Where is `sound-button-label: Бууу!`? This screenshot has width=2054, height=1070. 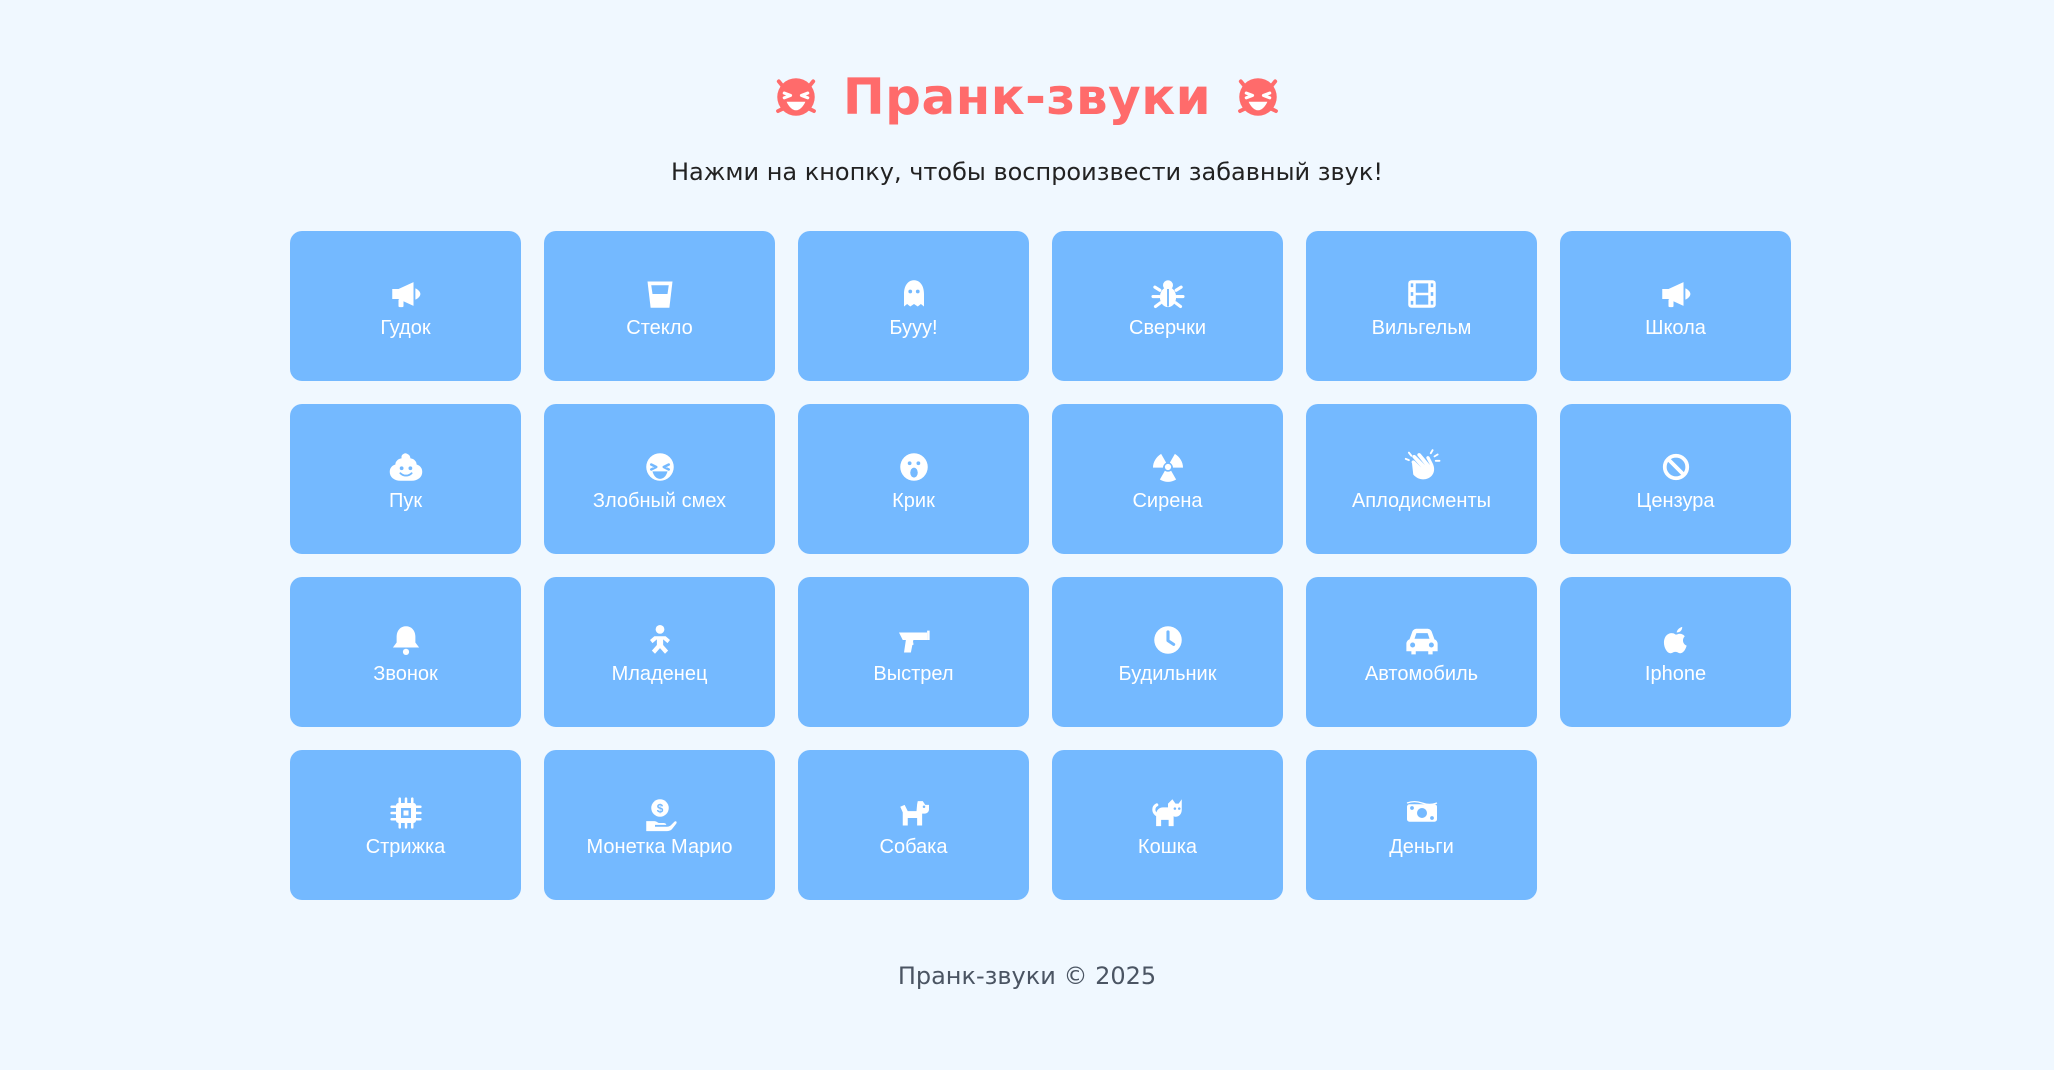
sound-button-label: Бууу! is located at coordinates (913, 327).